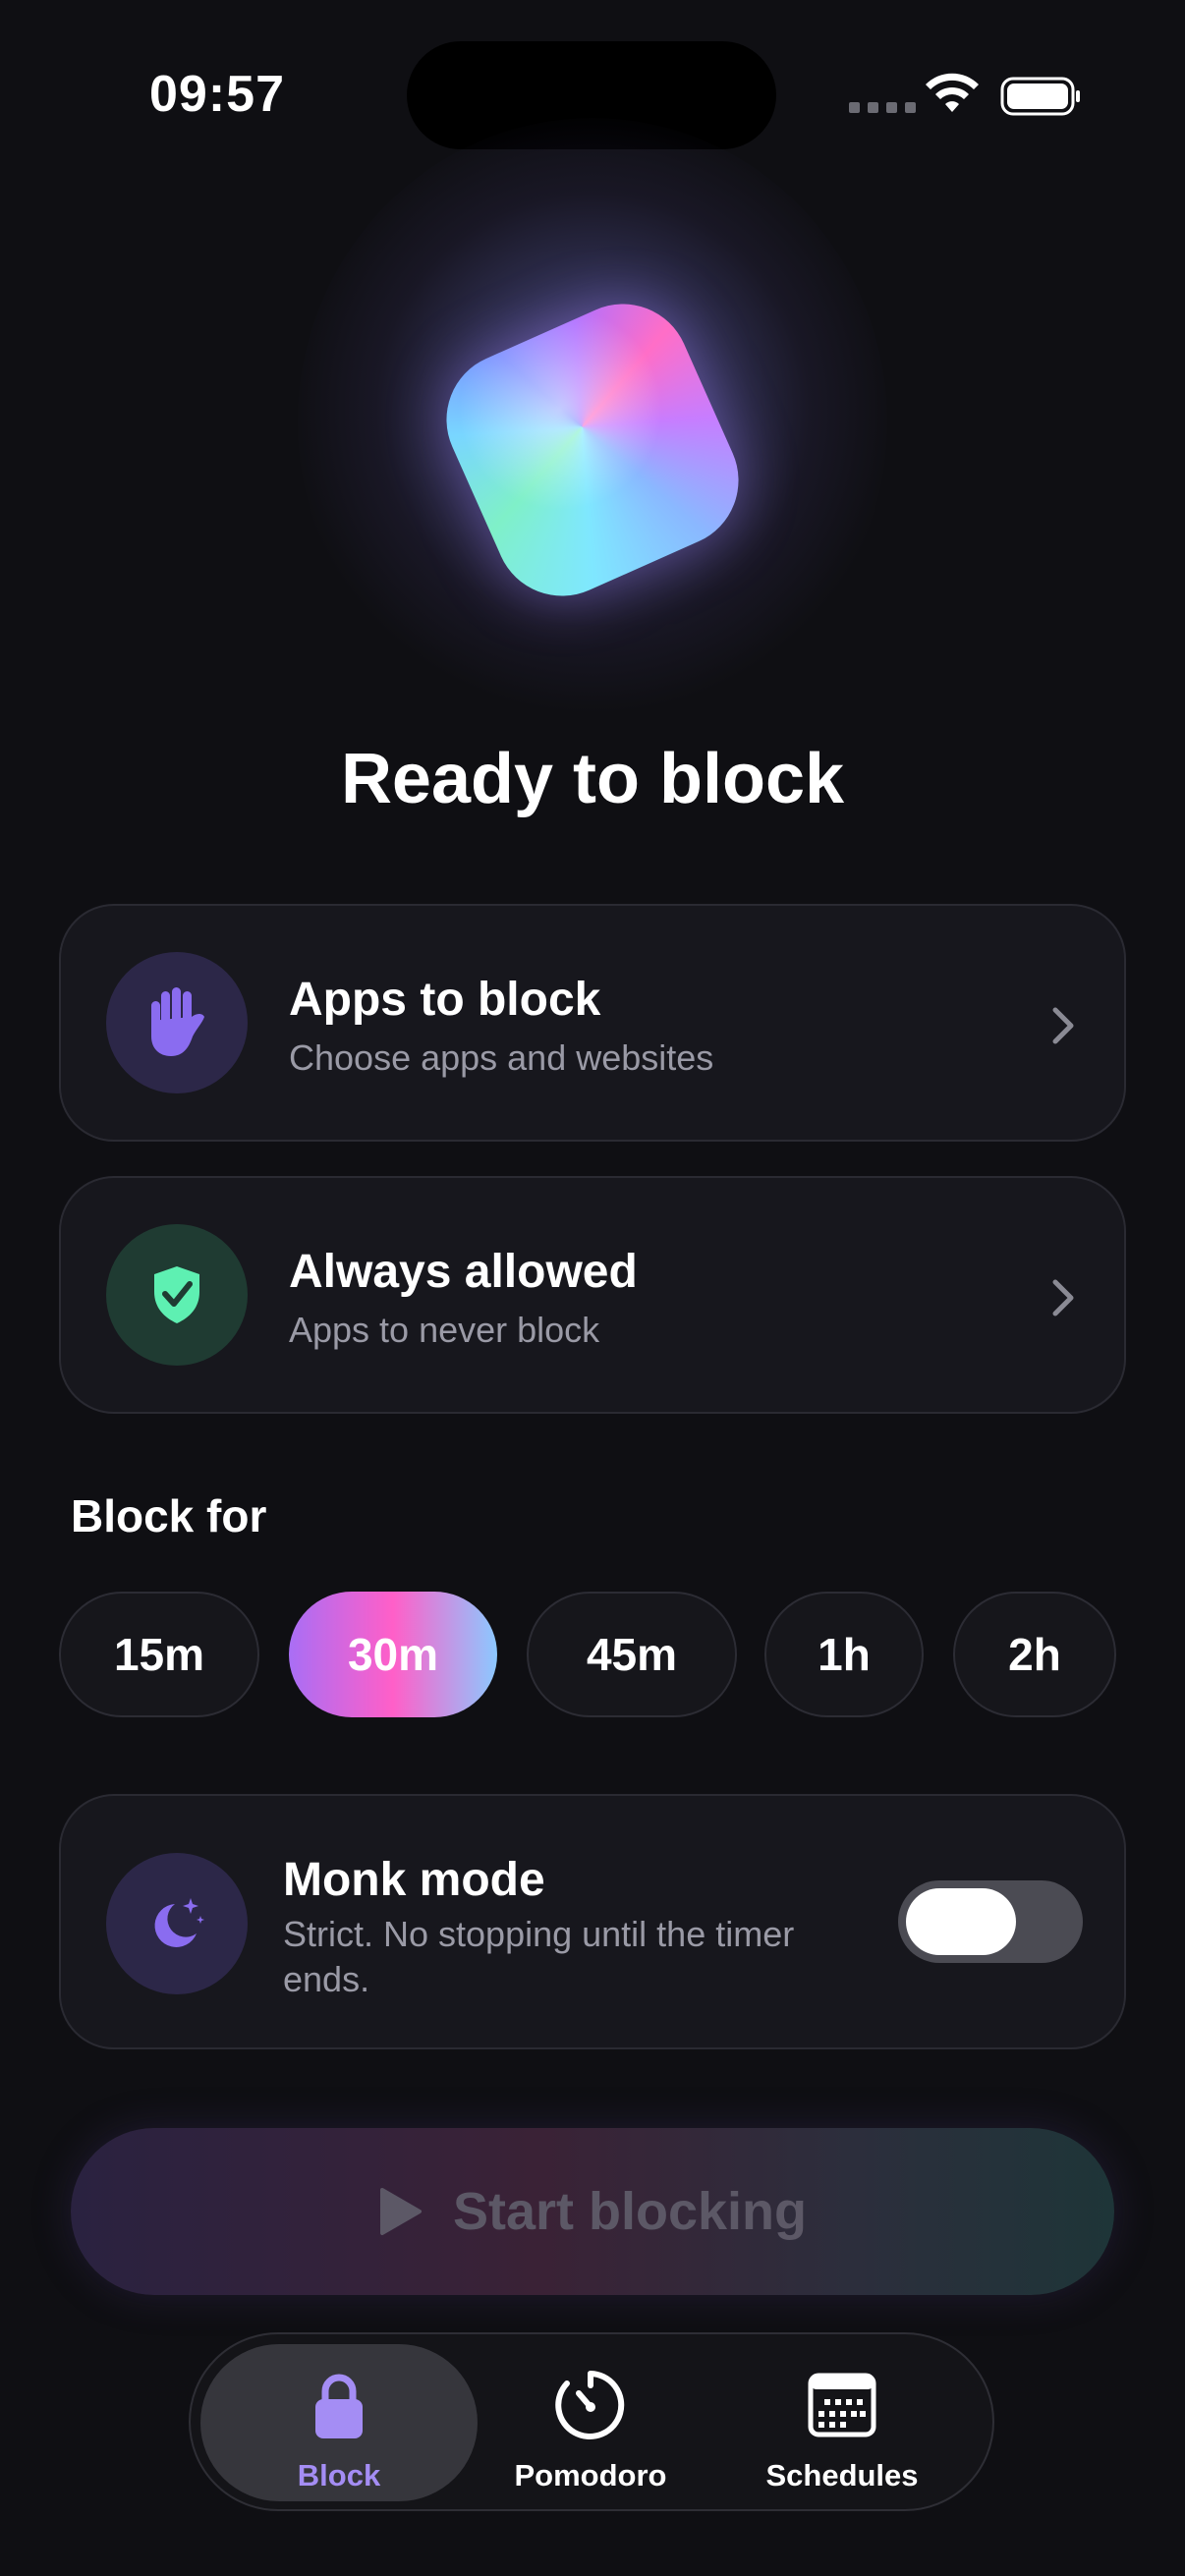 The height and width of the screenshot is (2576, 1185). Describe the element at coordinates (502, 1057) in the screenshot. I see `apps-to-block-subtitle: Choose apps and websites` at that location.